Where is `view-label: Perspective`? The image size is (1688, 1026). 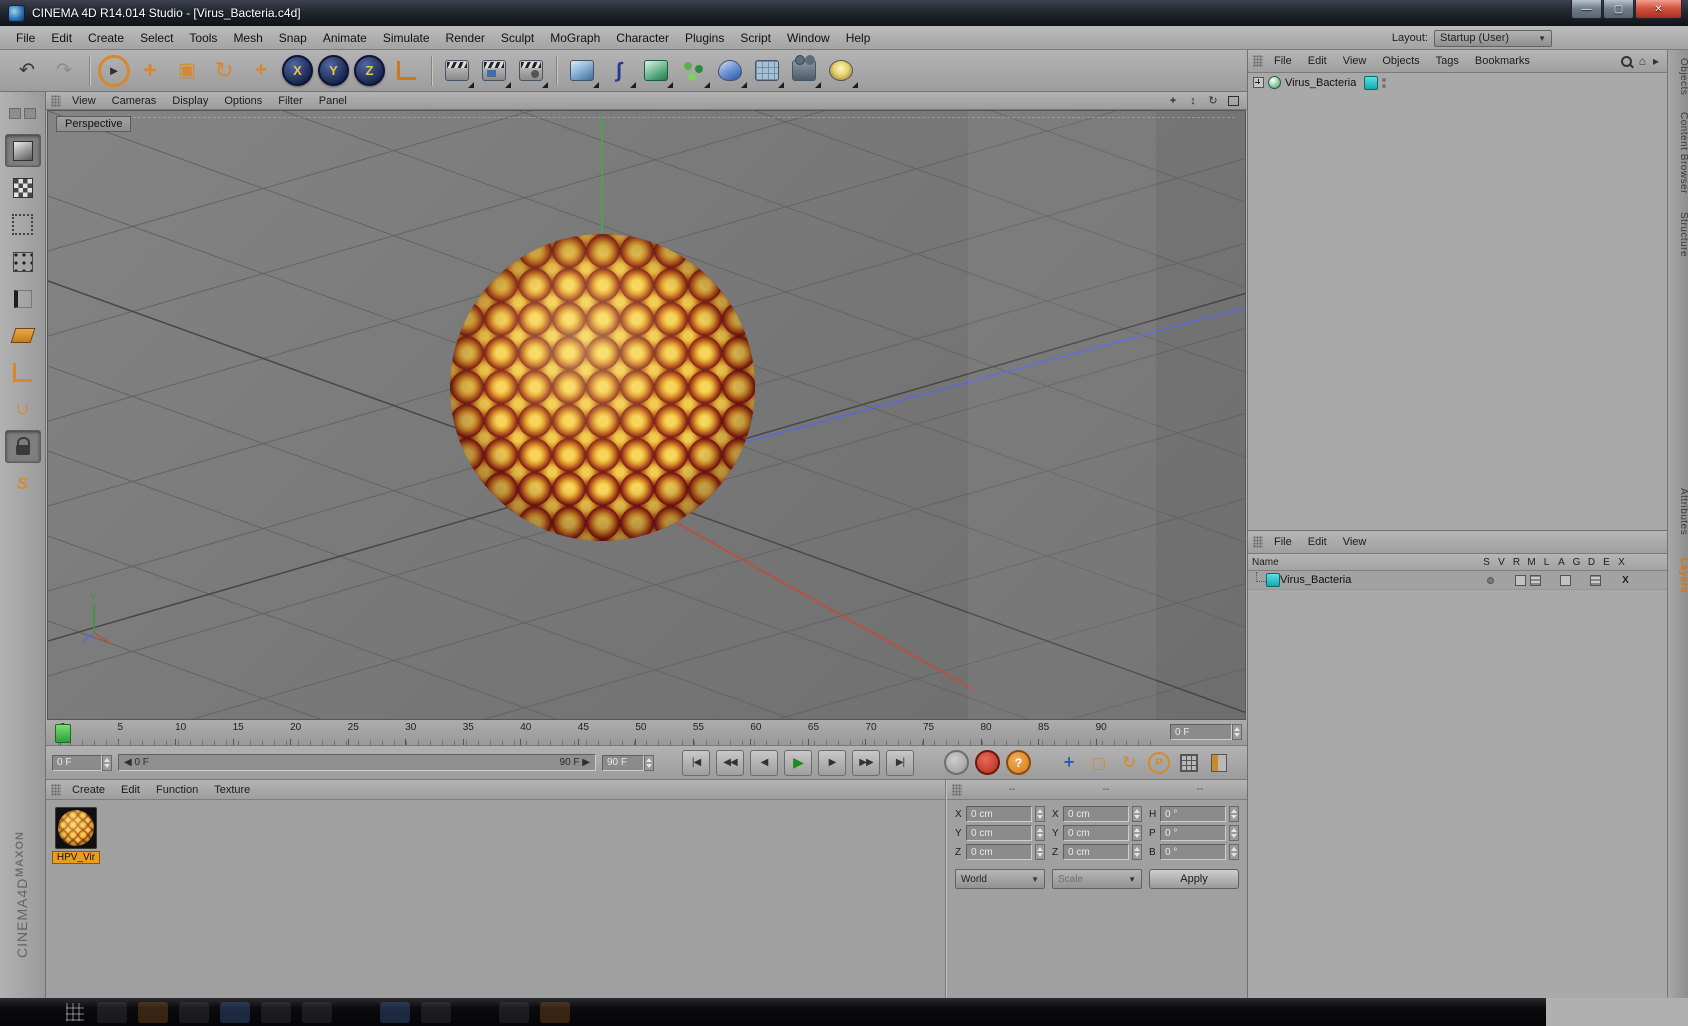 view-label: Perspective is located at coordinates (94, 124).